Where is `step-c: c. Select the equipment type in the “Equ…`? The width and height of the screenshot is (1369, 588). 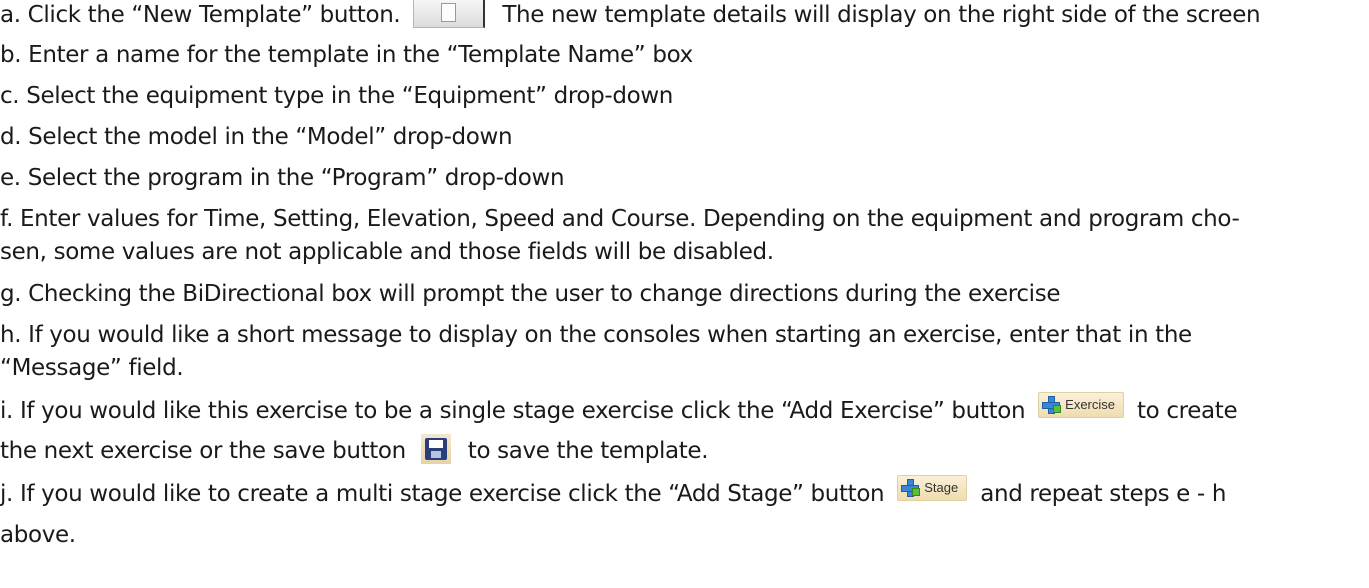 step-c: c. Select the equipment type in the “Equ… is located at coordinates (337, 96).